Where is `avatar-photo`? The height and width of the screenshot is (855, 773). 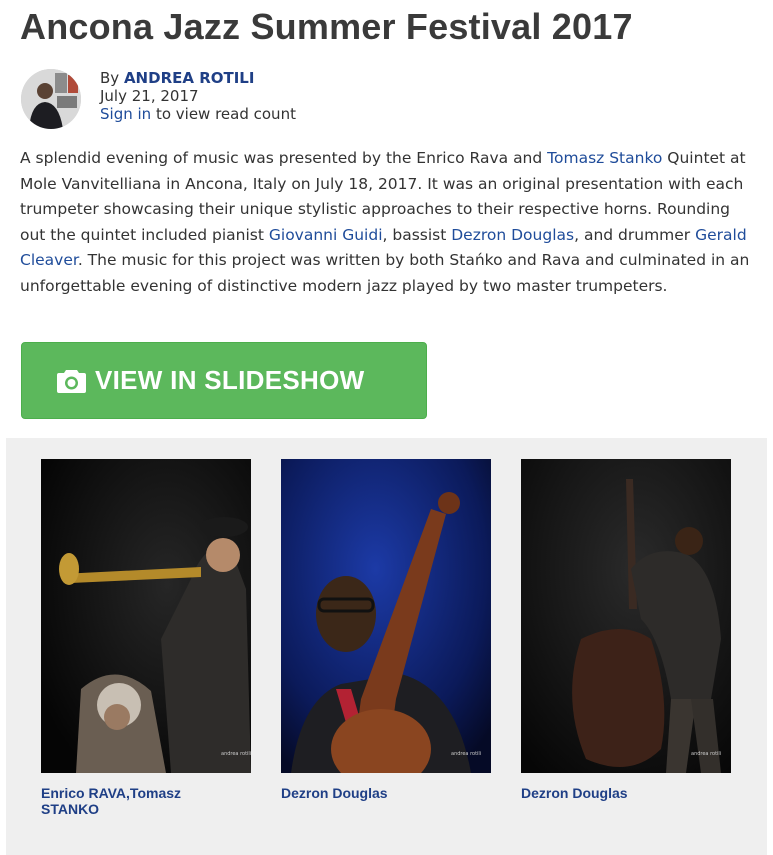
avatar-photo is located at coordinates (51, 99).